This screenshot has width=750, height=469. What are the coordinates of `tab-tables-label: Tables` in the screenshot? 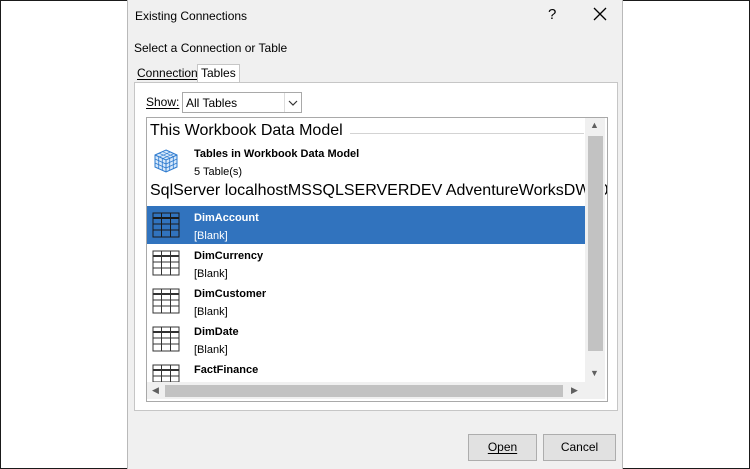 It's located at (218, 73).